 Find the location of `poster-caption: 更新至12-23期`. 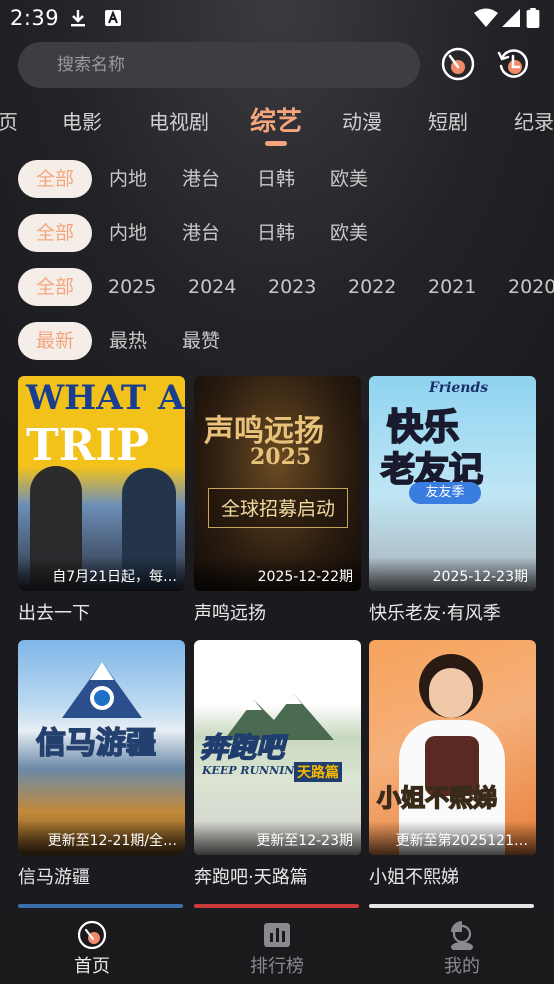

poster-caption: 更新至12-23期 is located at coordinates (277, 838).